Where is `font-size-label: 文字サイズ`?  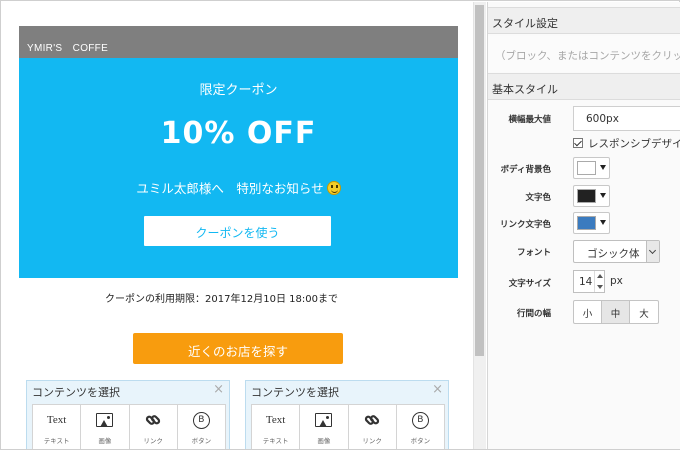
font-size-label: 文字サイズ is located at coordinates (529, 284).